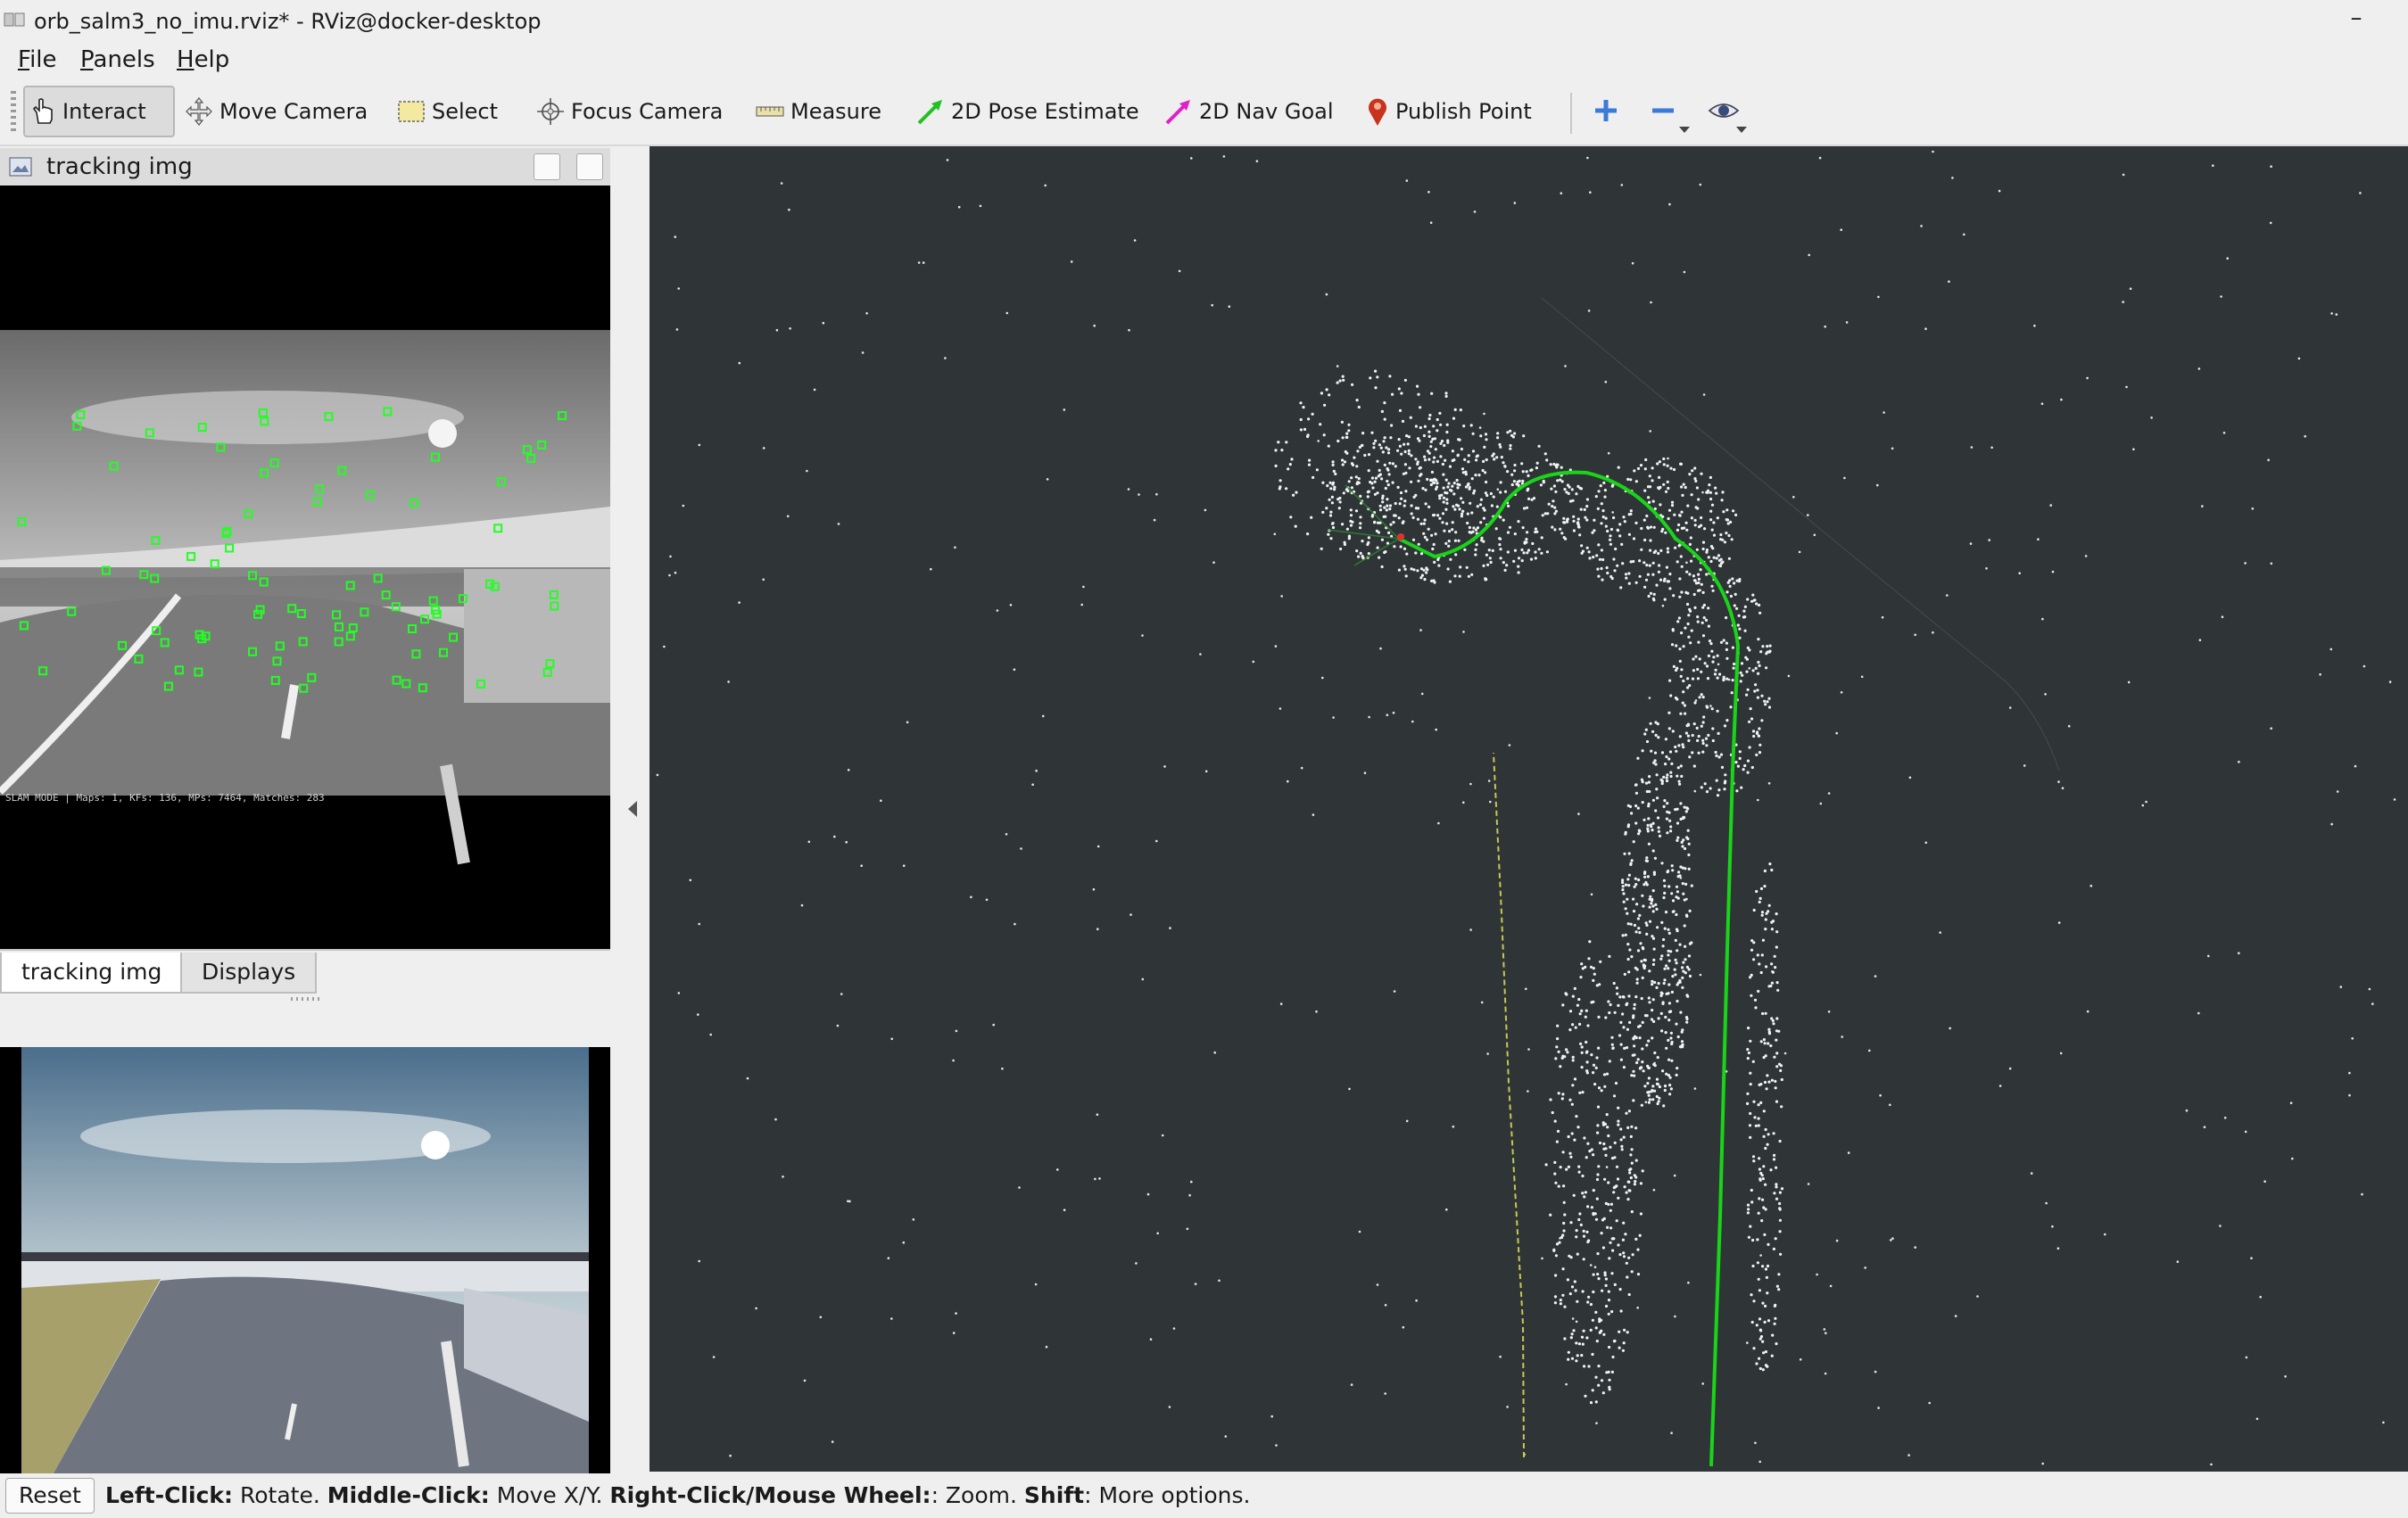  Describe the element at coordinates (1606, 110) in the screenshot. I see `plus-icon` at that location.